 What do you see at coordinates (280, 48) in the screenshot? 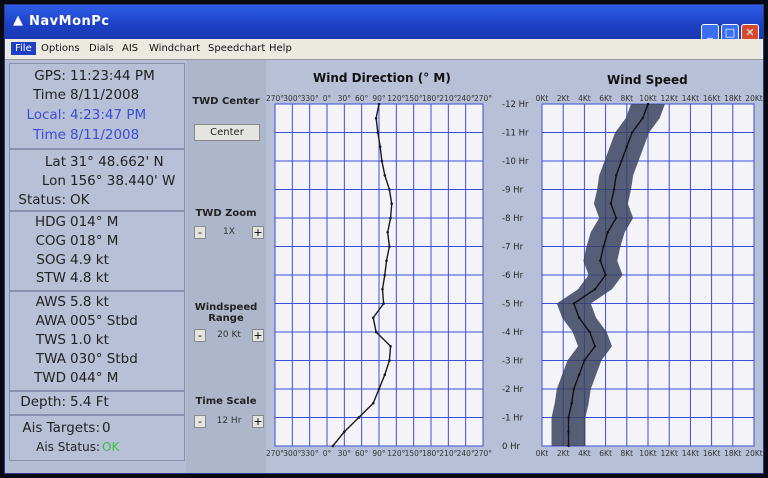
I see `menu-help: Help` at bounding box center [280, 48].